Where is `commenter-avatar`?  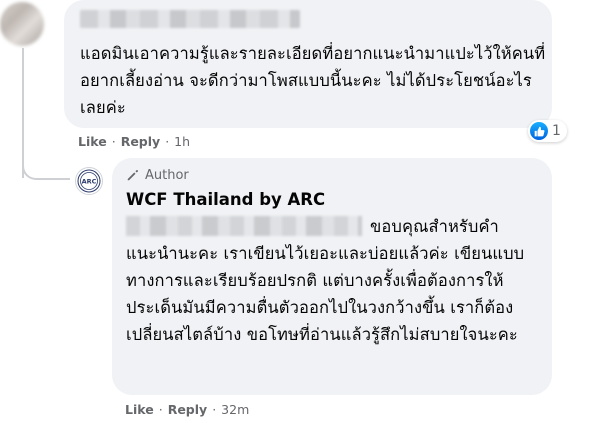
commenter-avatar is located at coordinates (22, 24).